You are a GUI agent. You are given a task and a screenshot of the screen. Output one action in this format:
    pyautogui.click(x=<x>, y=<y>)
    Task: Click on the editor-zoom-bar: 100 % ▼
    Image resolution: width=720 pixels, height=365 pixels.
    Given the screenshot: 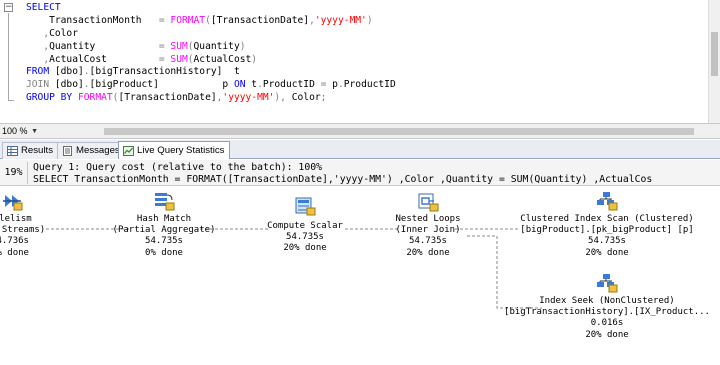 What is the action you would take?
    pyautogui.click(x=360, y=131)
    